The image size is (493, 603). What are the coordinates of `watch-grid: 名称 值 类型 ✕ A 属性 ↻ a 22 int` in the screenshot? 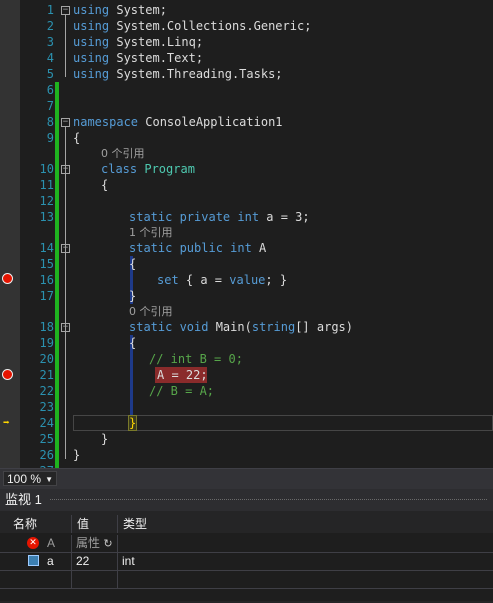 It's located at (246, 558).